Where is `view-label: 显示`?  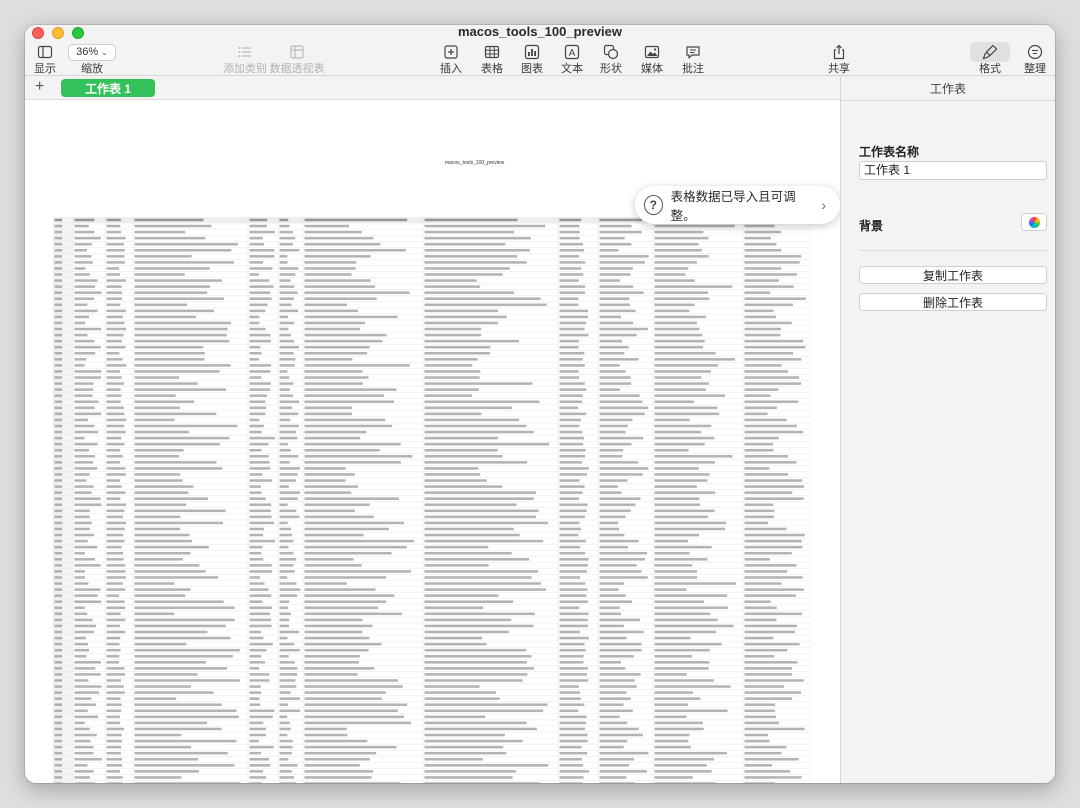 view-label: 显示 is located at coordinates (45, 69).